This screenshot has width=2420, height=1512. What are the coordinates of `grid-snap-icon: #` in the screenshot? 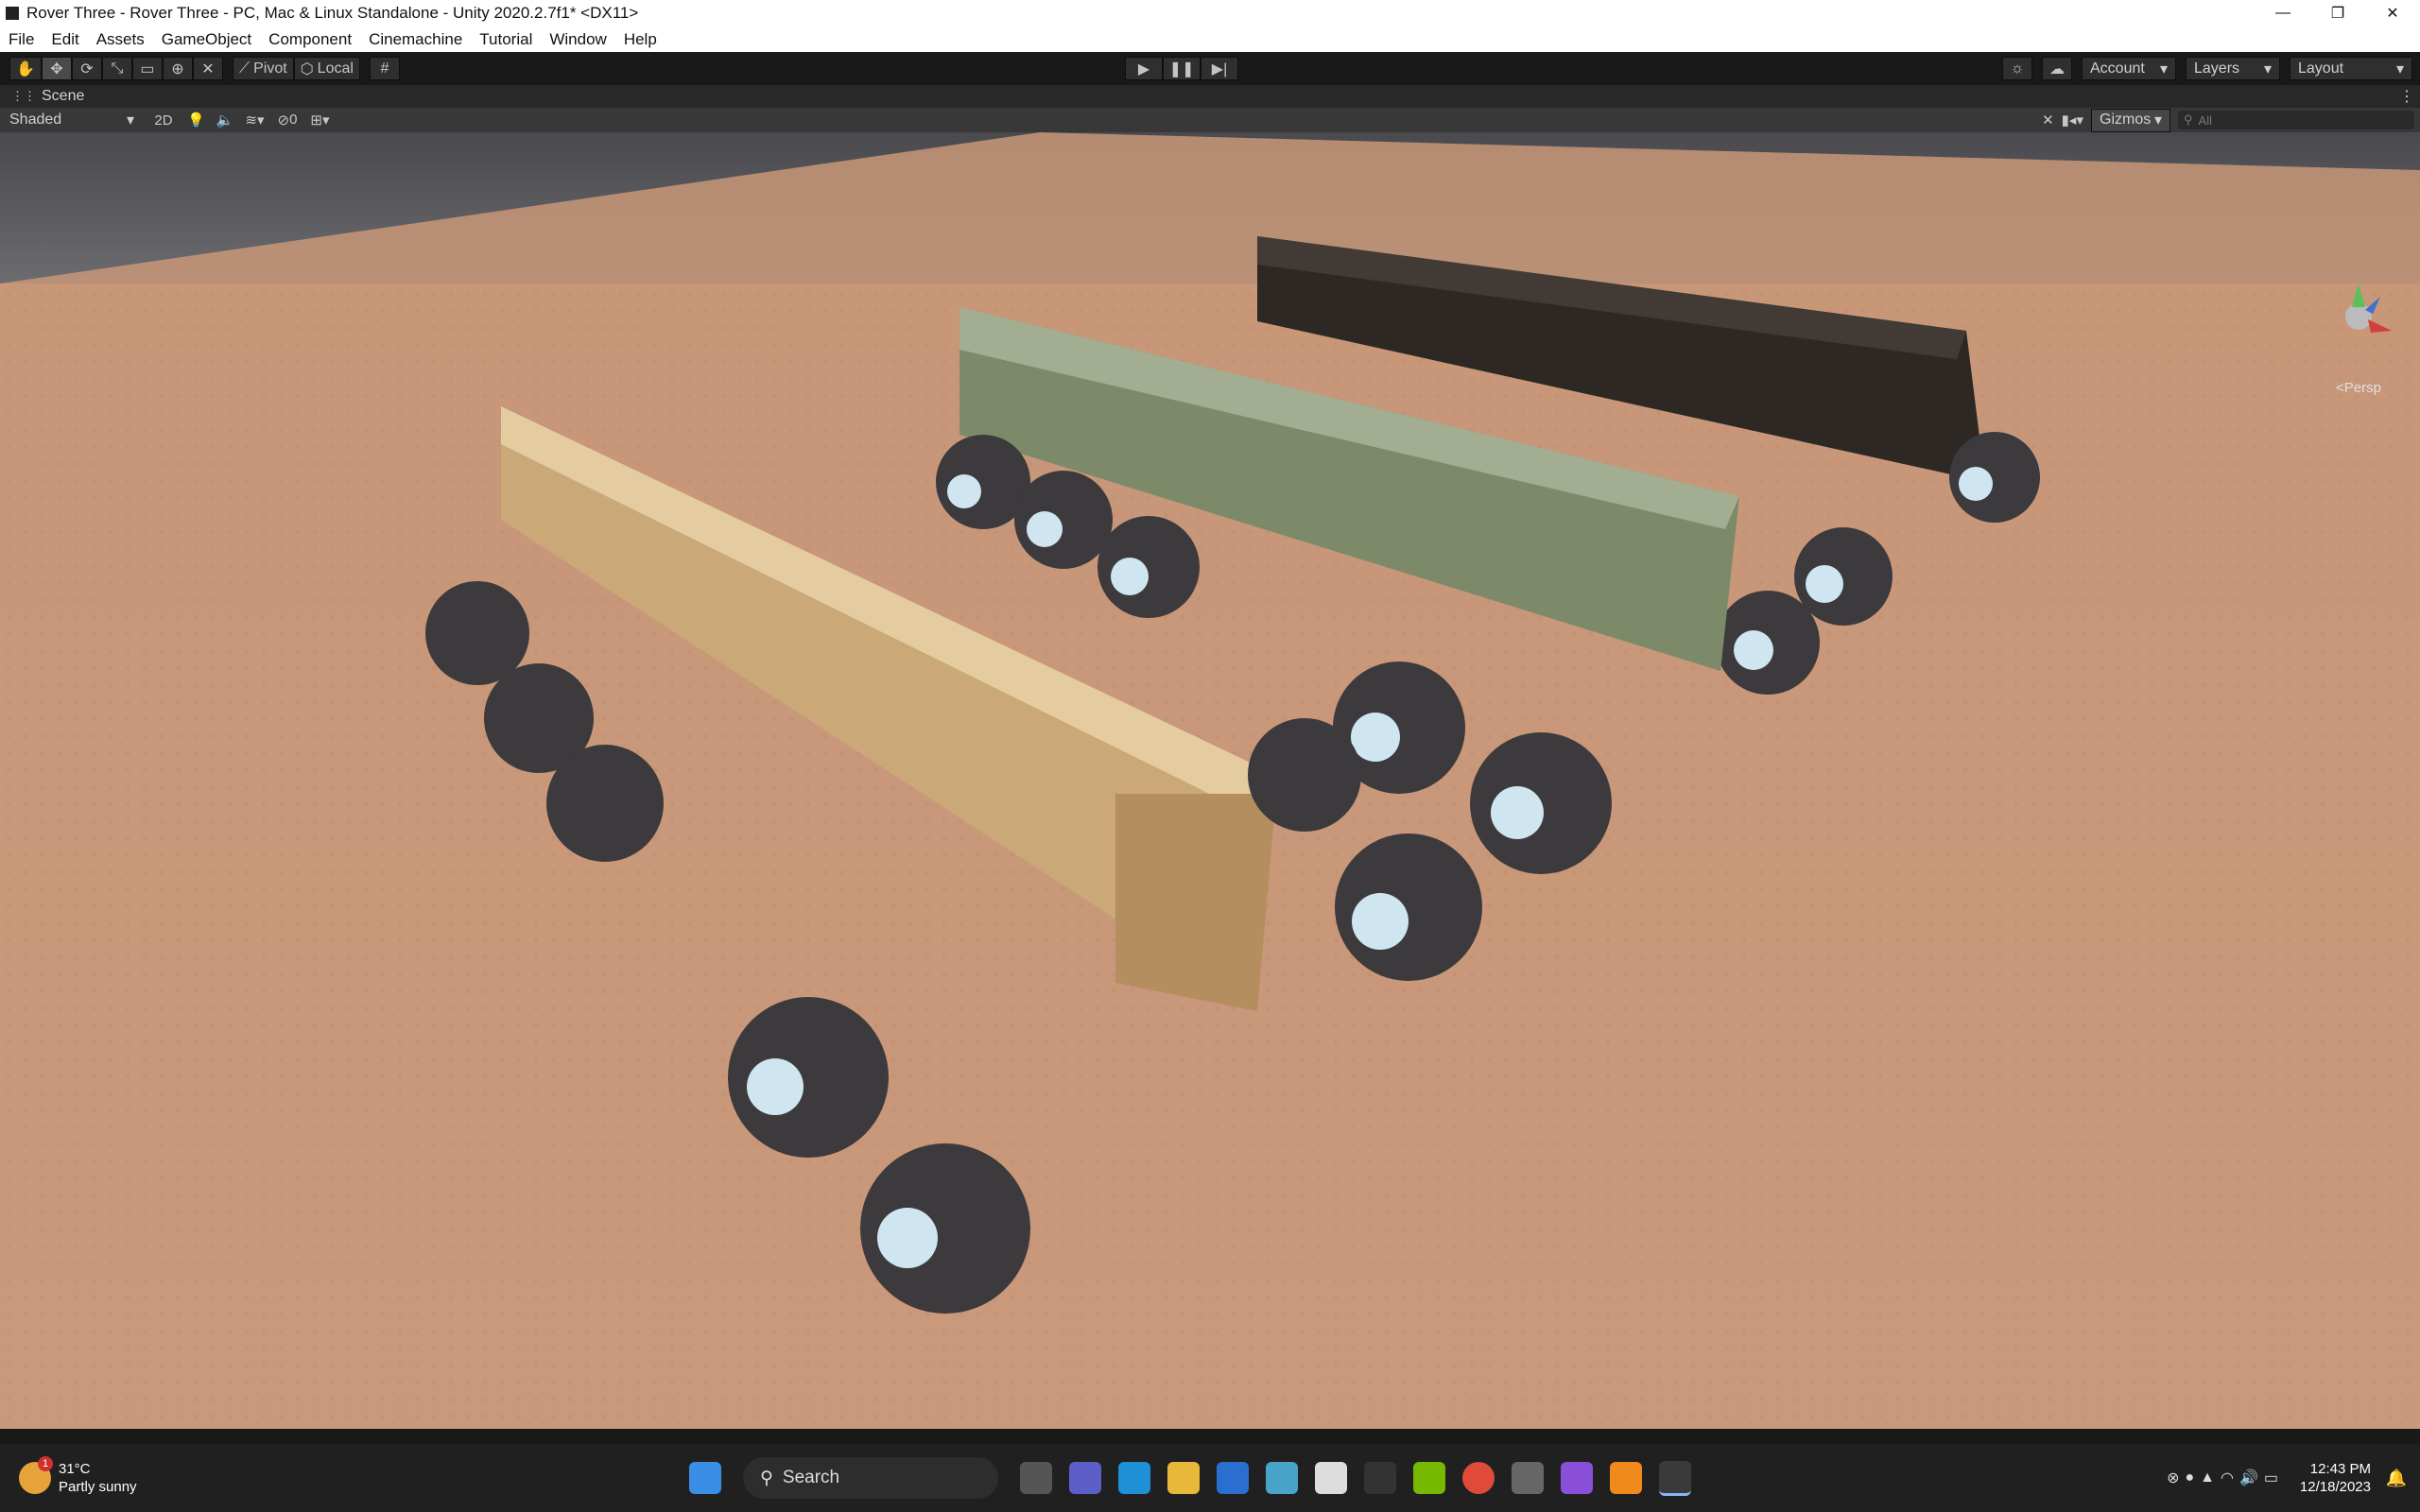 It's located at (384, 68).